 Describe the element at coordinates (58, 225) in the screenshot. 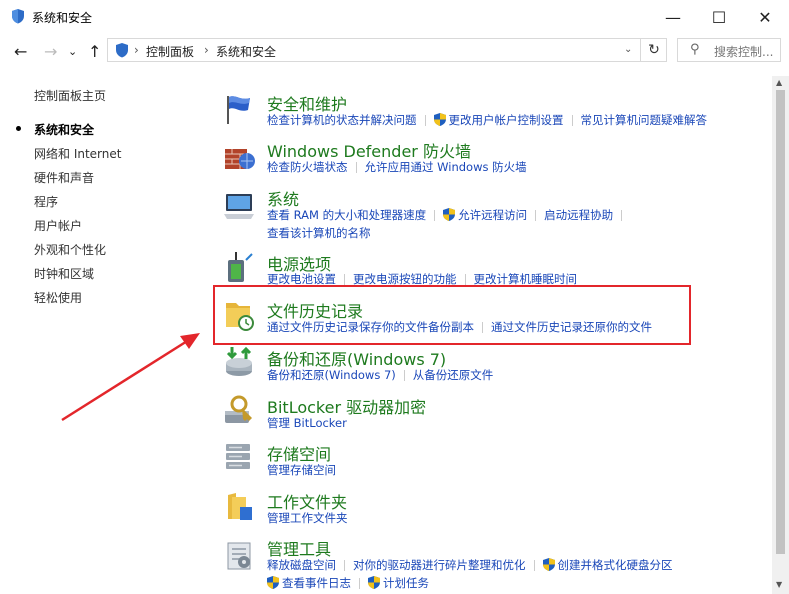

I see `sidebar-item-user-accounts: 用户帐户` at that location.